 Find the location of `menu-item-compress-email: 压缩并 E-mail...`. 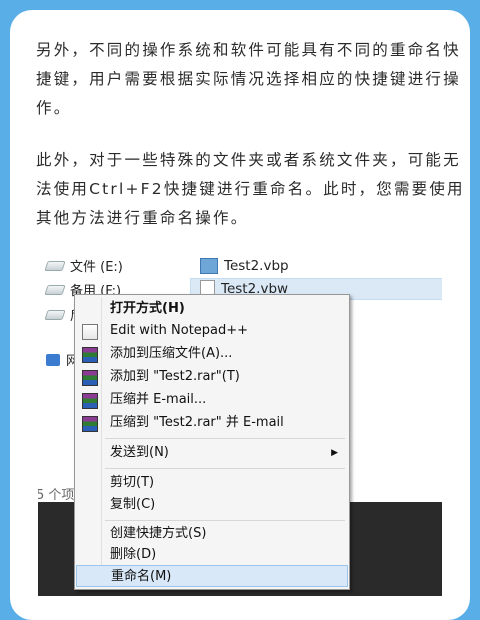

menu-item-compress-email: 压缩并 E-mail... is located at coordinates (211, 400).